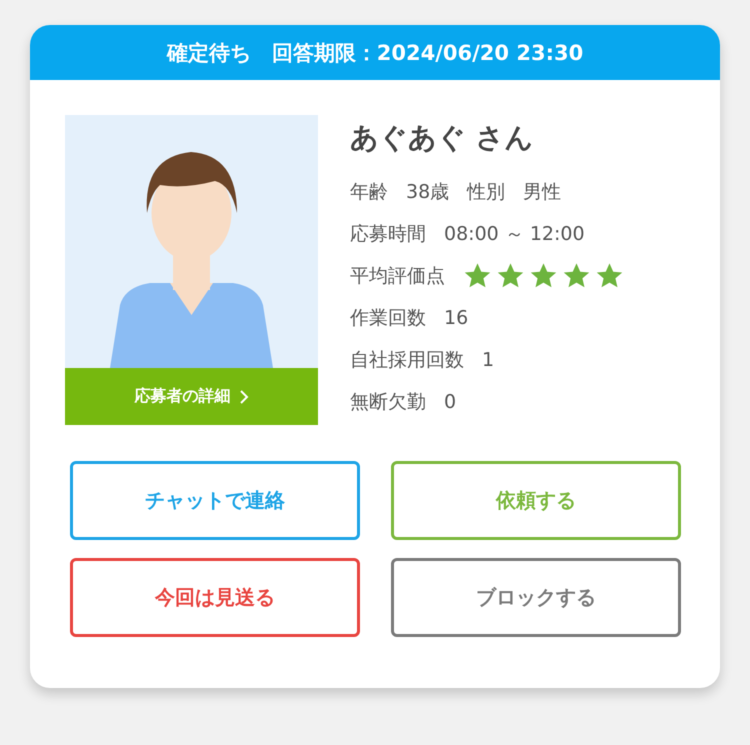 The height and width of the screenshot is (745, 750). What do you see at coordinates (215, 500) in the screenshot?
I see `action-button: チャットで連絡` at bounding box center [215, 500].